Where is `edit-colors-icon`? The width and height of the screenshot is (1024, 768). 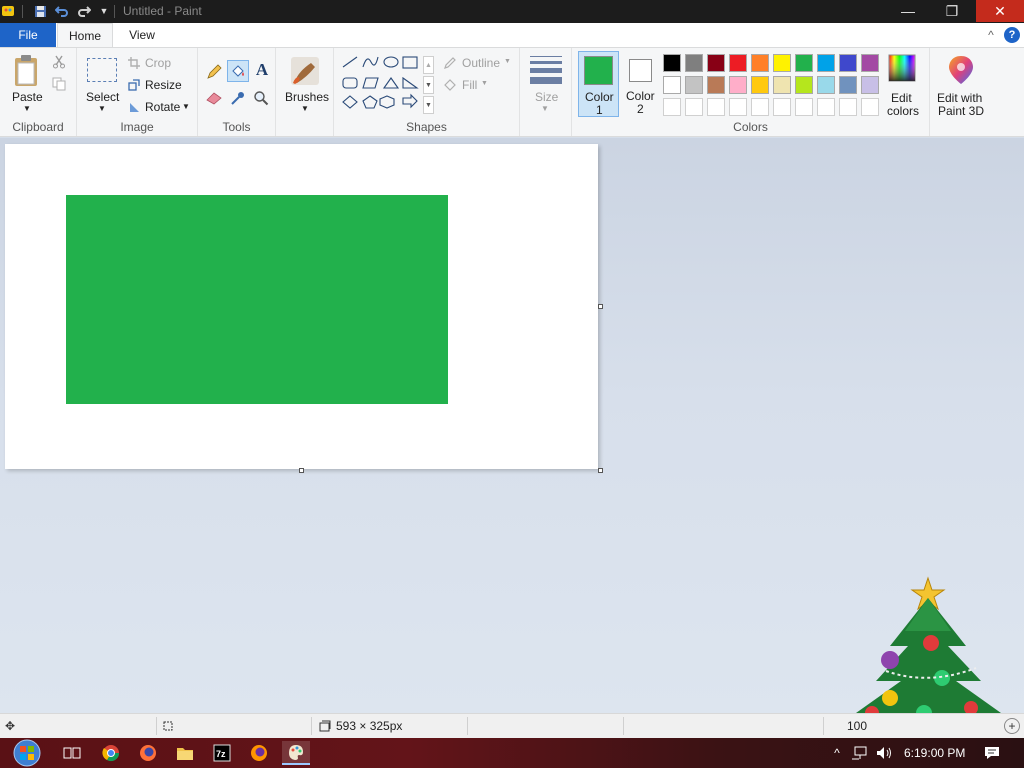 edit-colors-icon is located at coordinates (902, 68).